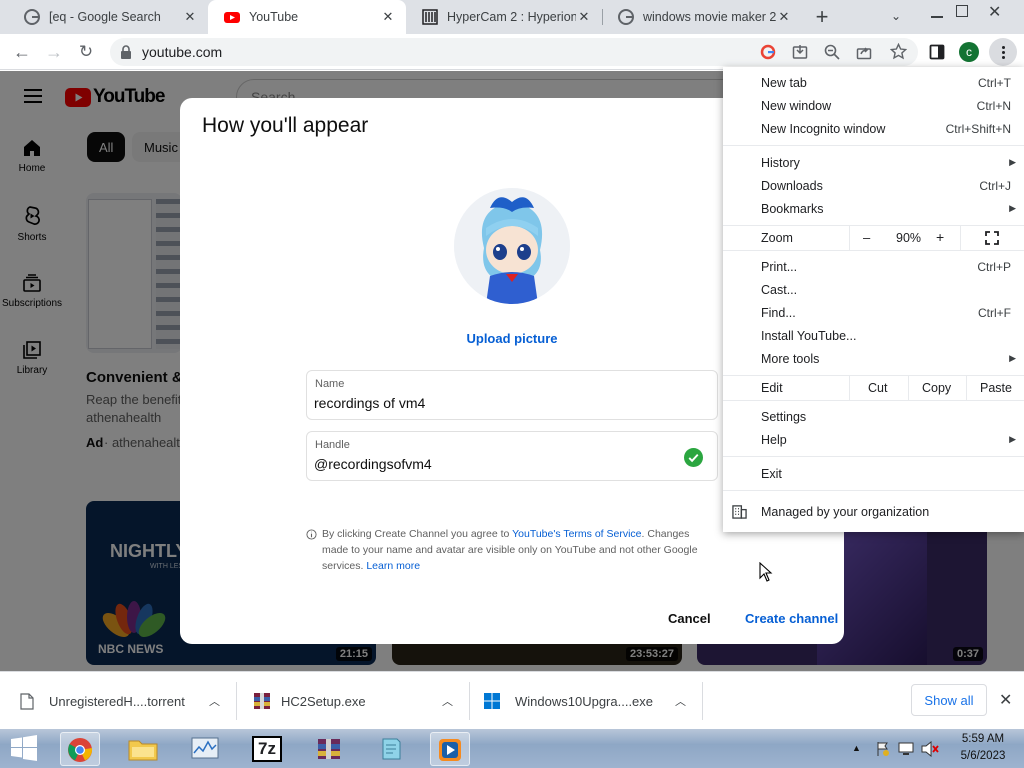 The width and height of the screenshot is (1024, 768). Describe the element at coordinates (930, 749) in the screenshot. I see `volume-muted-icon` at that location.